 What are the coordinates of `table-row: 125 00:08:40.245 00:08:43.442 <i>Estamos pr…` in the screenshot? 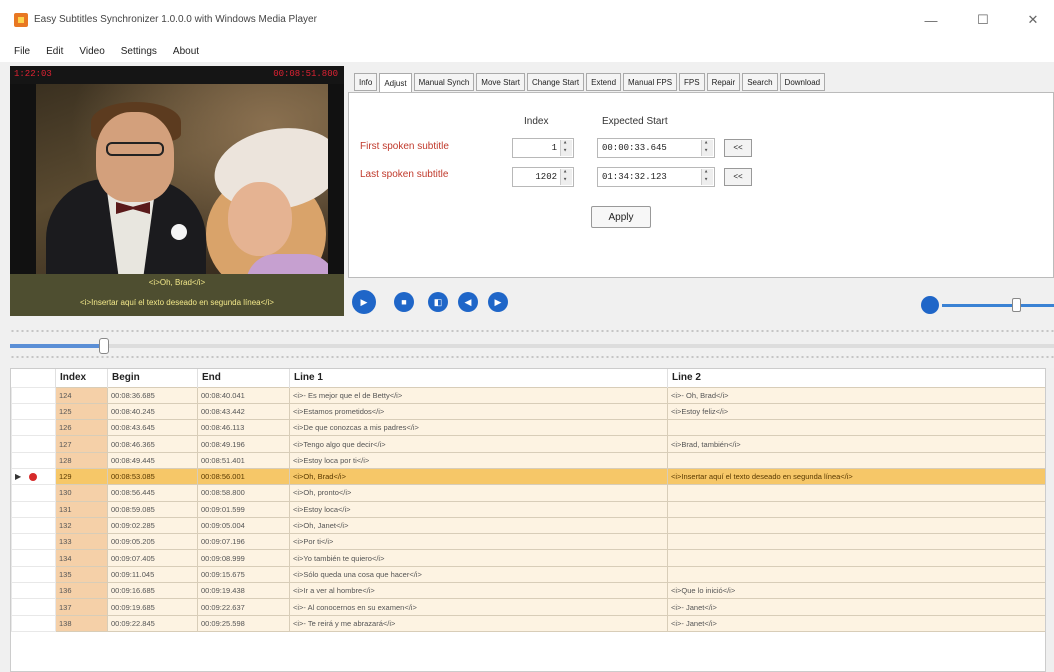 It's located at (528, 411).